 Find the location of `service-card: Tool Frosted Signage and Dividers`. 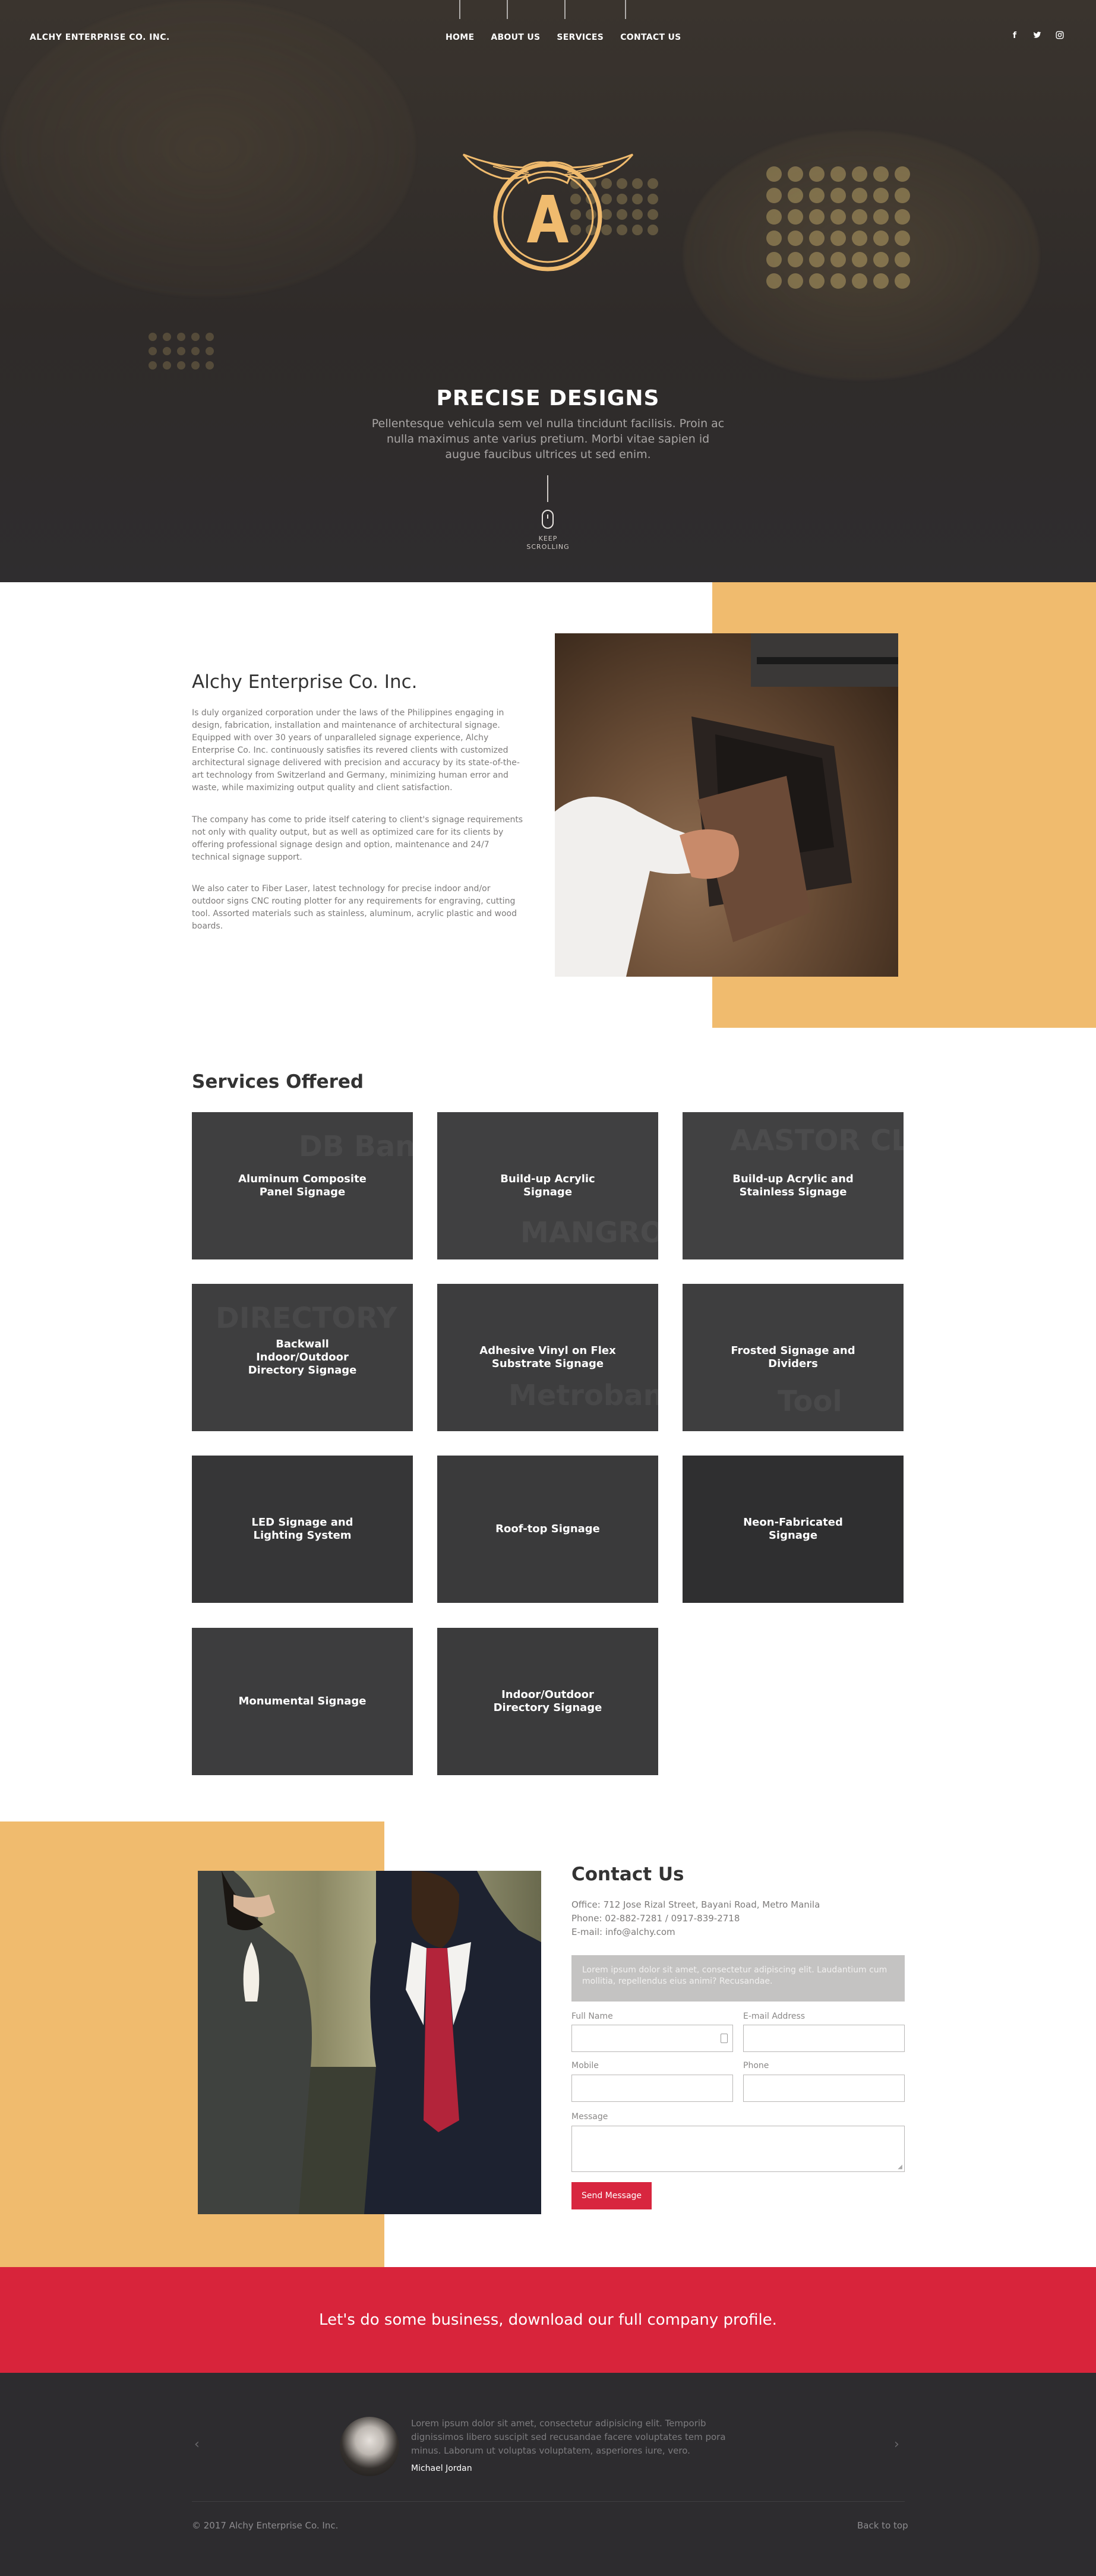

service-card: Tool Frosted Signage and Dividers is located at coordinates (793, 1357).